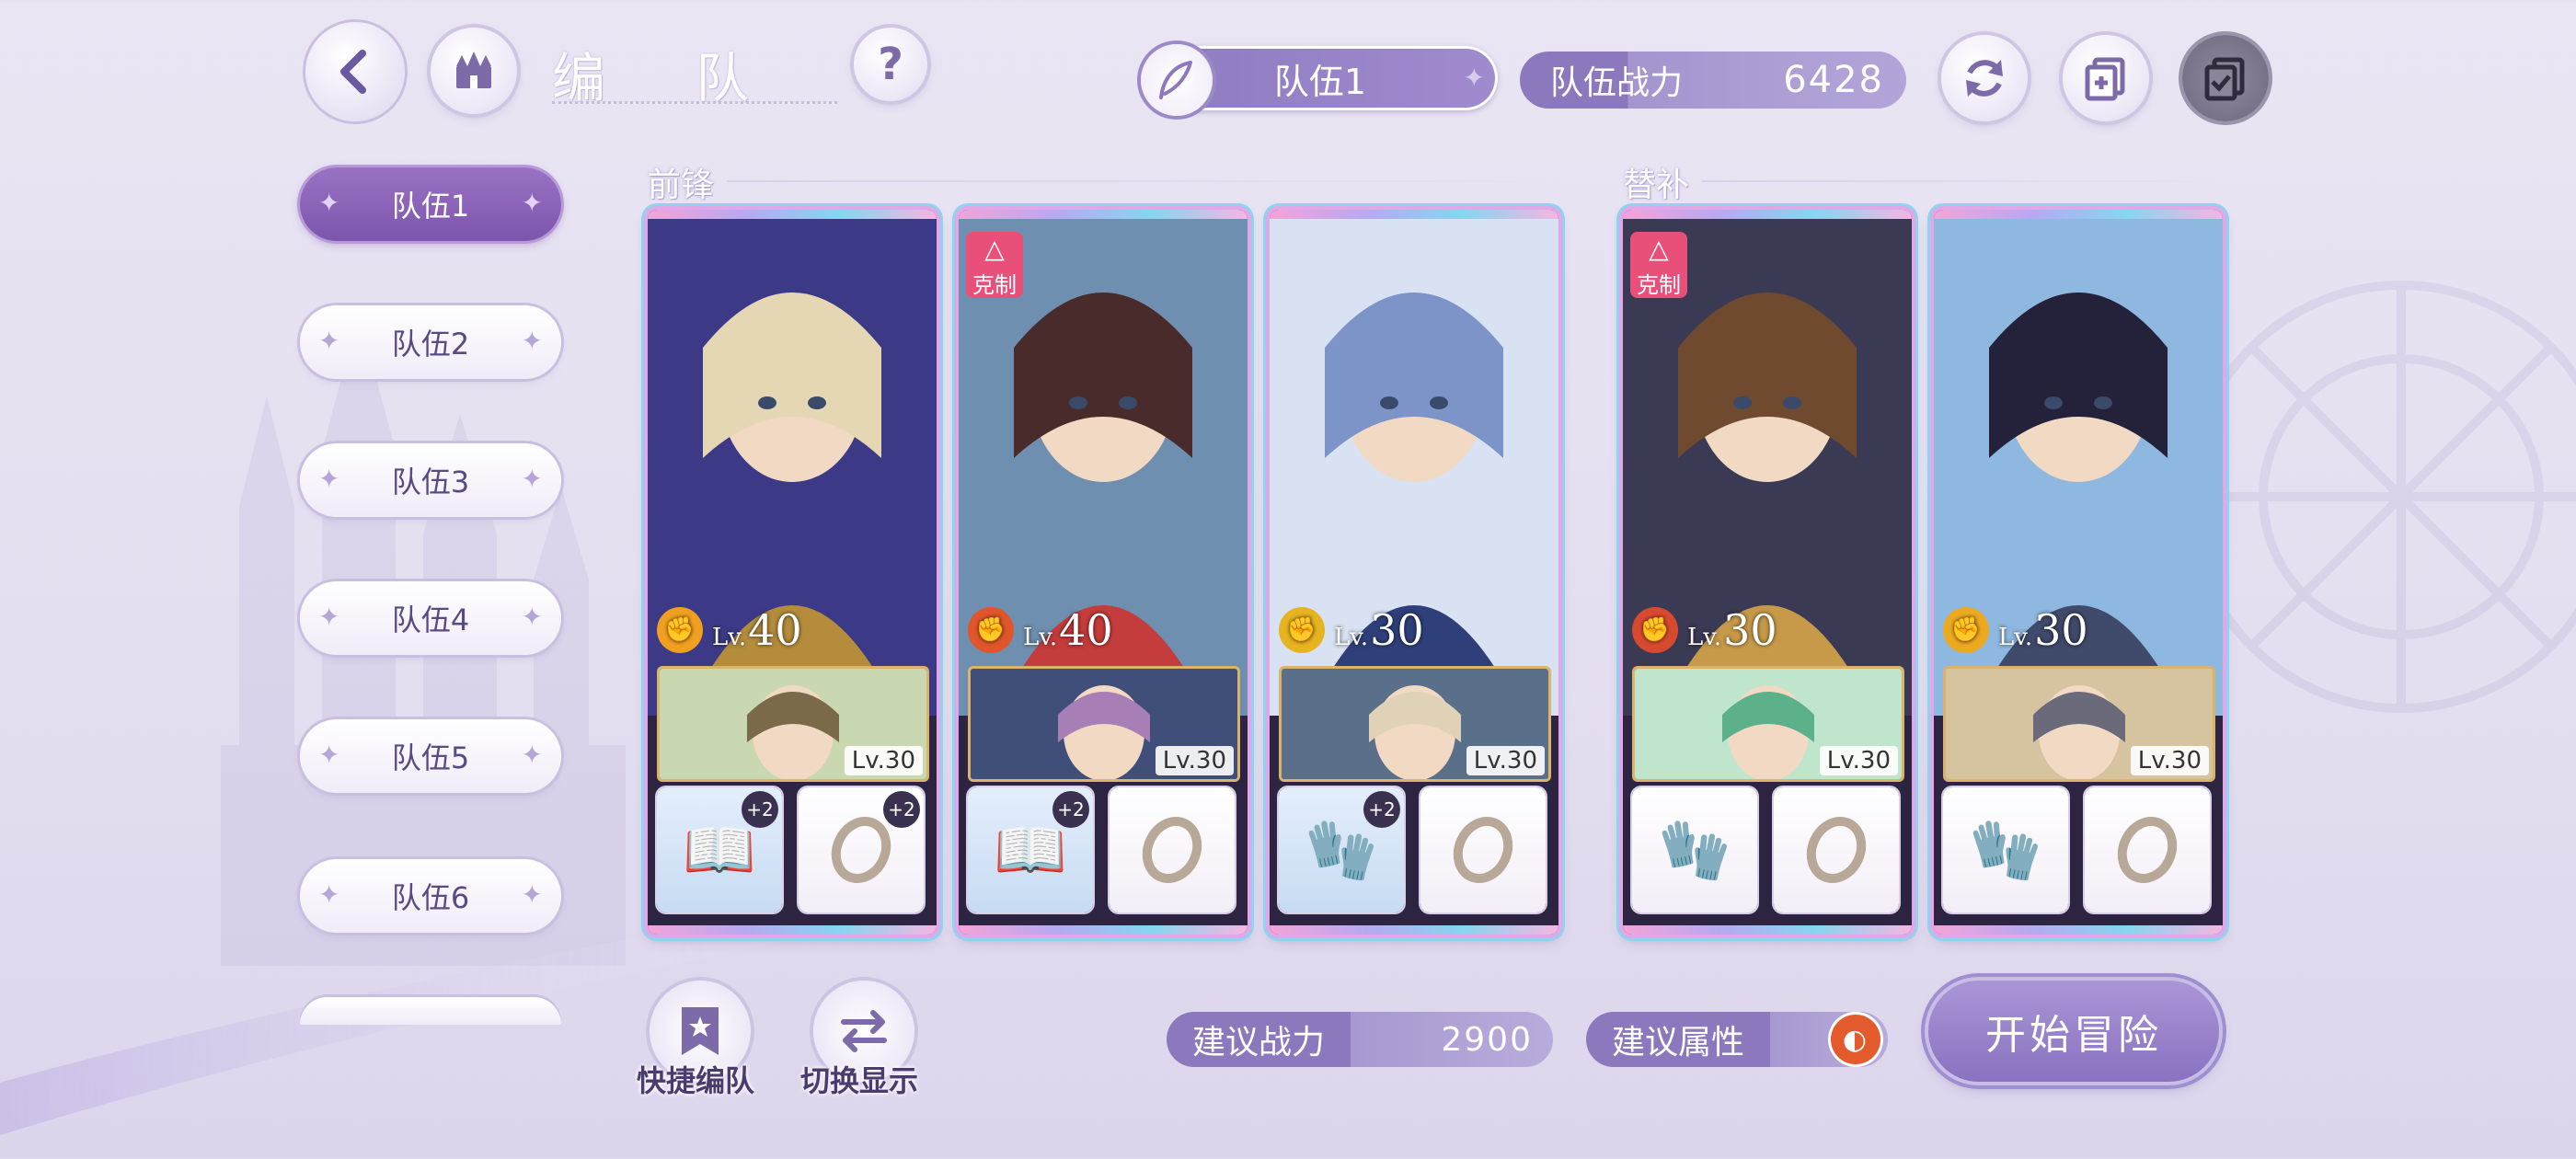  What do you see at coordinates (1141, 181) in the screenshot?
I see `front-section-line` at bounding box center [1141, 181].